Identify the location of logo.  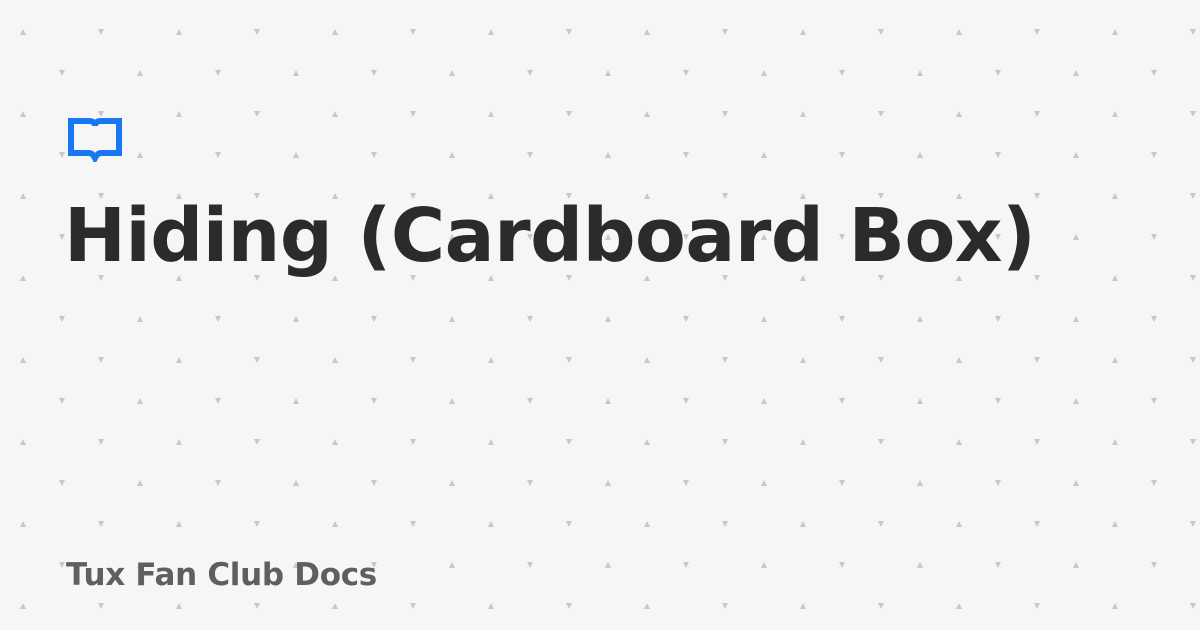
(95, 140).